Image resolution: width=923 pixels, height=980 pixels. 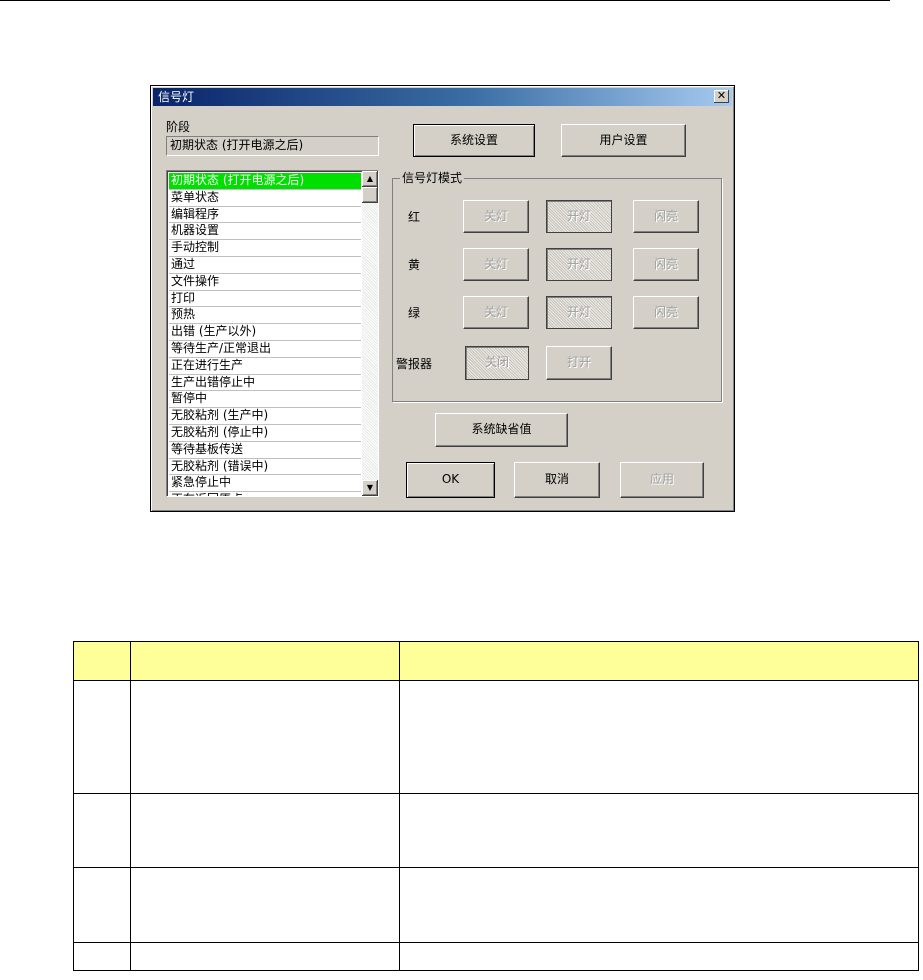 What do you see at coordinates (579, 312) in the screenshot?
I see `green-on-button: 开灯` at bounding box center [579, 312].